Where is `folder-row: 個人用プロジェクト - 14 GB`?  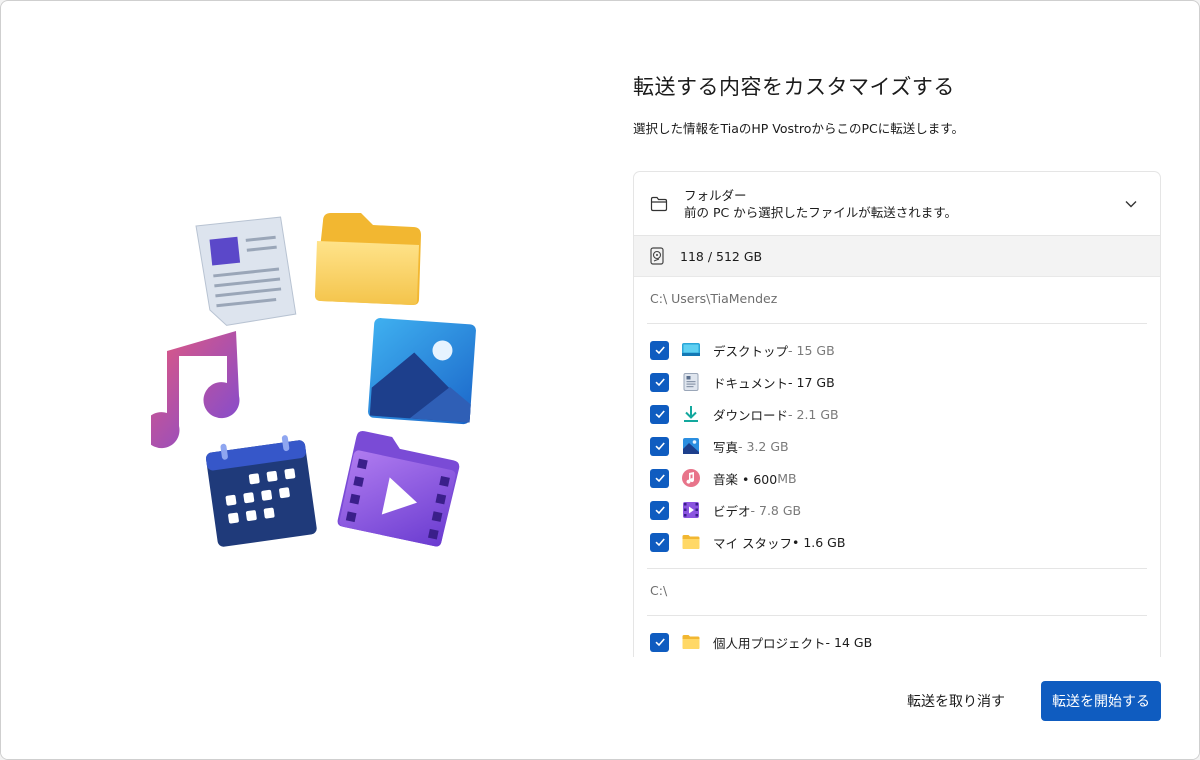
folder-row: 個人用プロジェクト - 14 GB is located at coordinates (897, 641).